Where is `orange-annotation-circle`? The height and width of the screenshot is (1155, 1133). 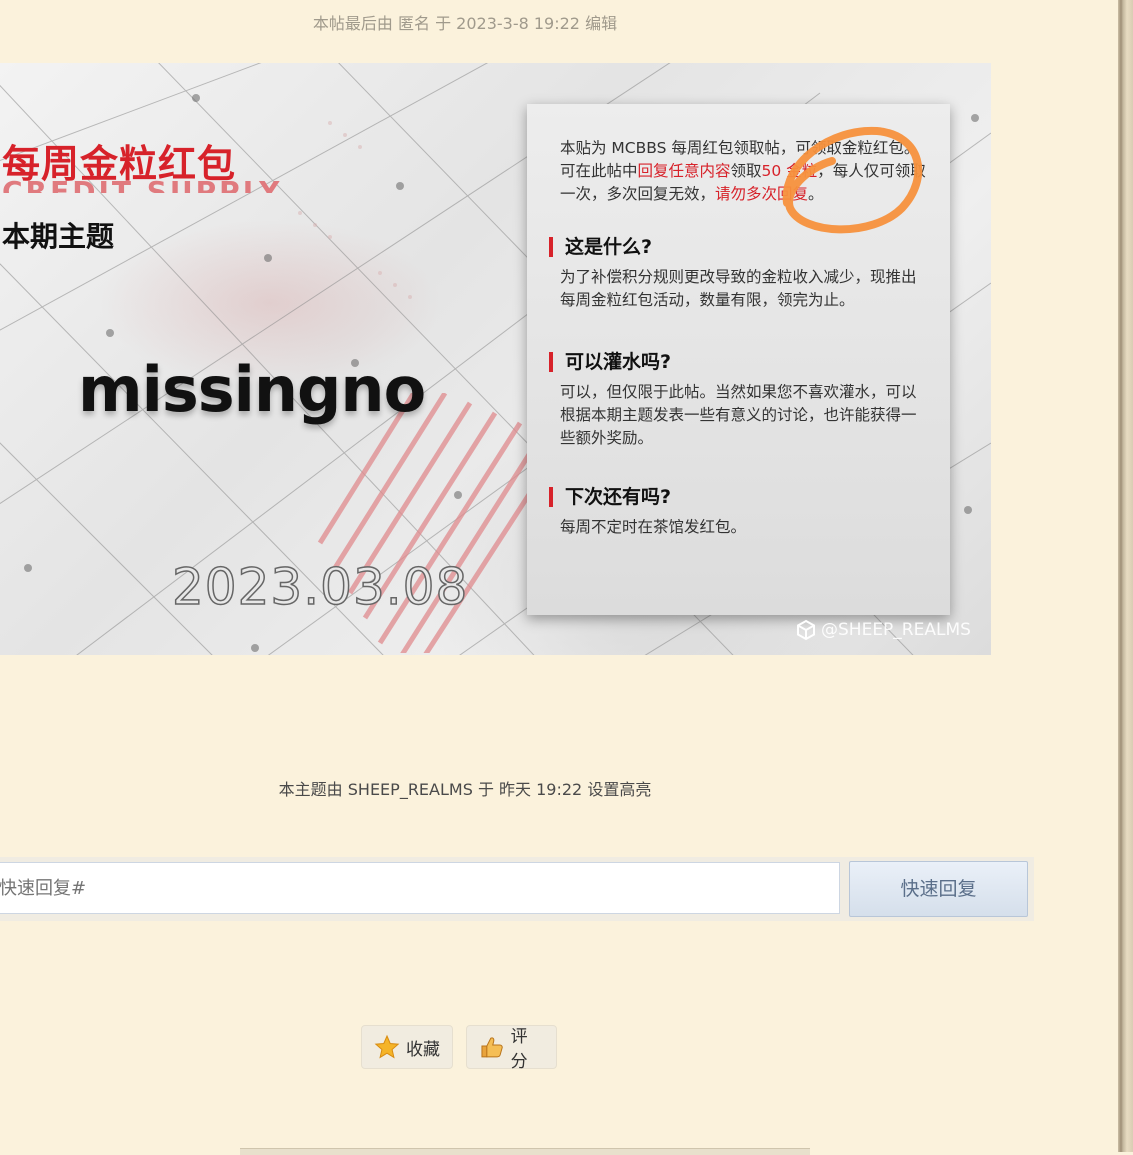 orange-annotation-circle is located at coordinates (852, 180).